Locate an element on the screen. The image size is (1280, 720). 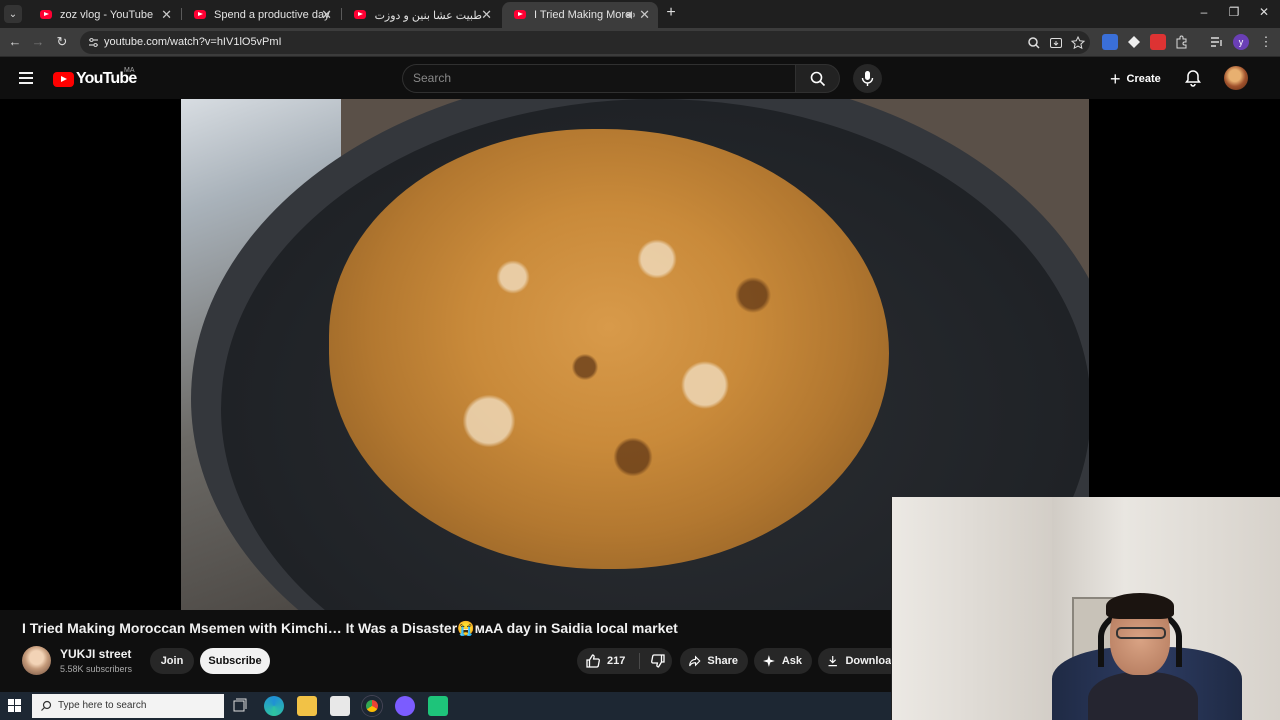
window-close-icon: ✕ is located at coordinates (1264, 12).